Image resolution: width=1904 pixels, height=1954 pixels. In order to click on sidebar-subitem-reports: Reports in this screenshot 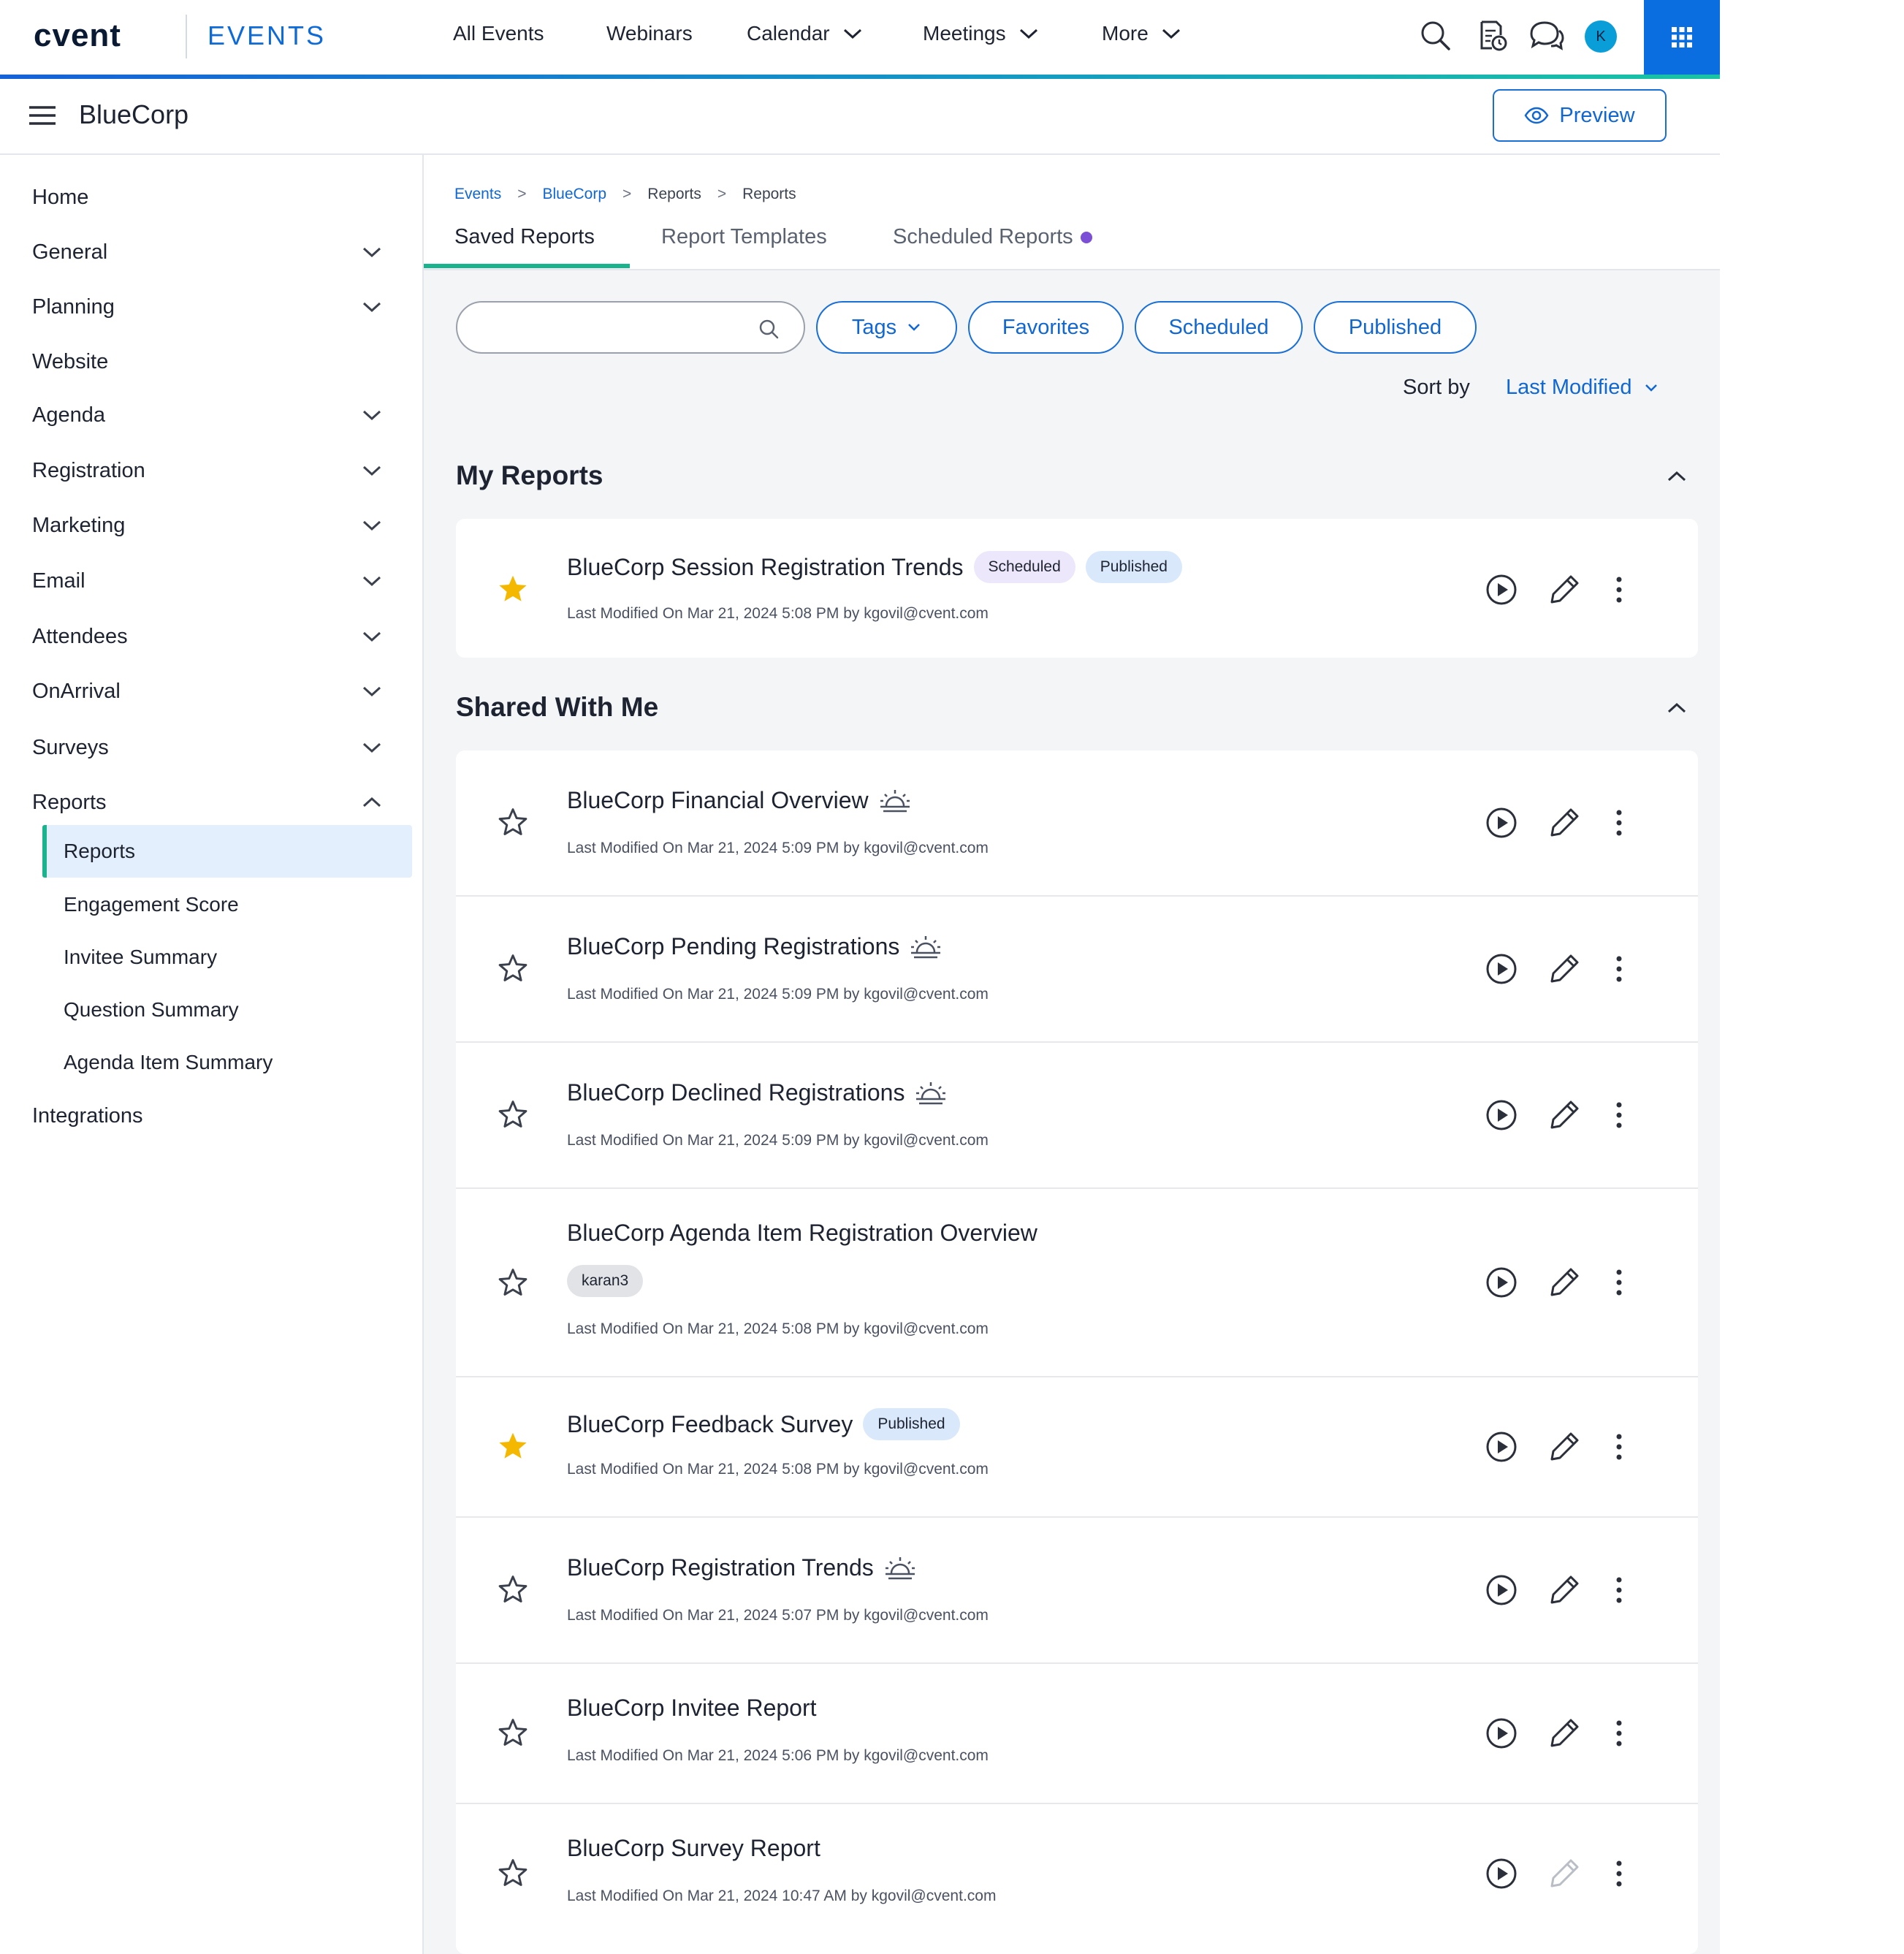, I will do `click(208, 851)`.